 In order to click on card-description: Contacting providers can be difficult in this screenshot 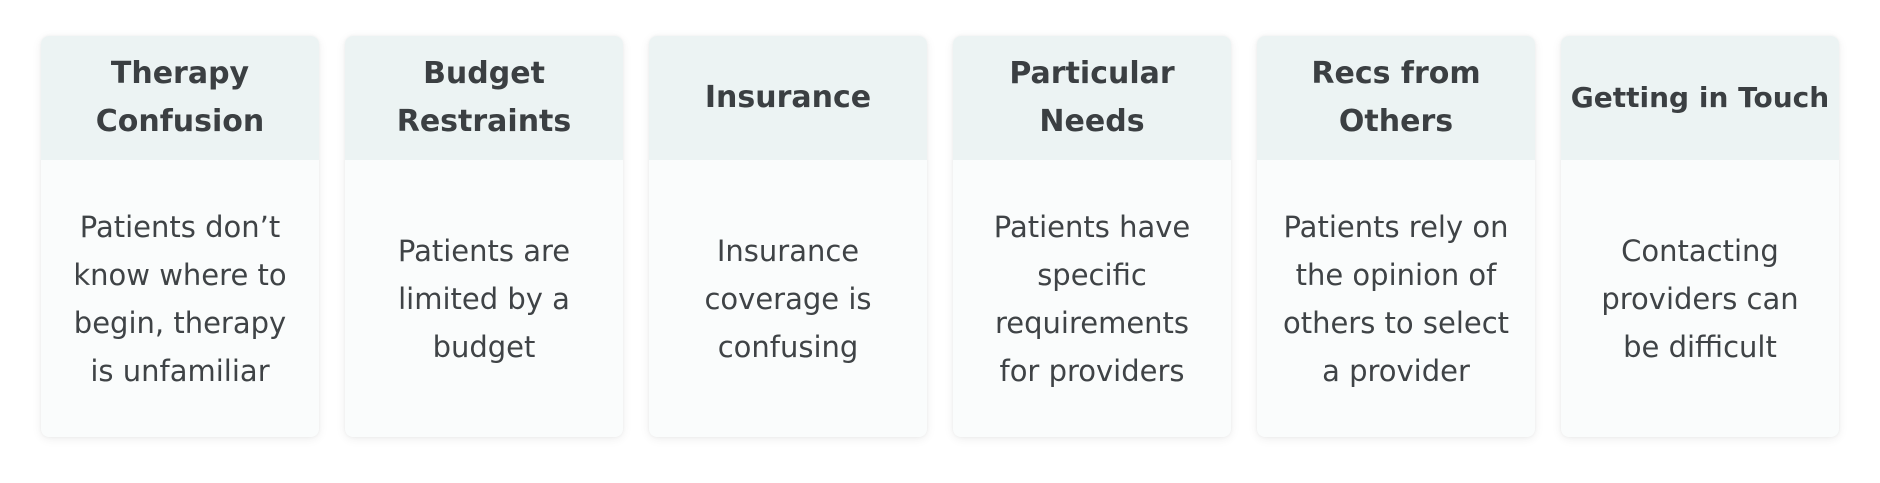, I will do `click(1700, 298)`.